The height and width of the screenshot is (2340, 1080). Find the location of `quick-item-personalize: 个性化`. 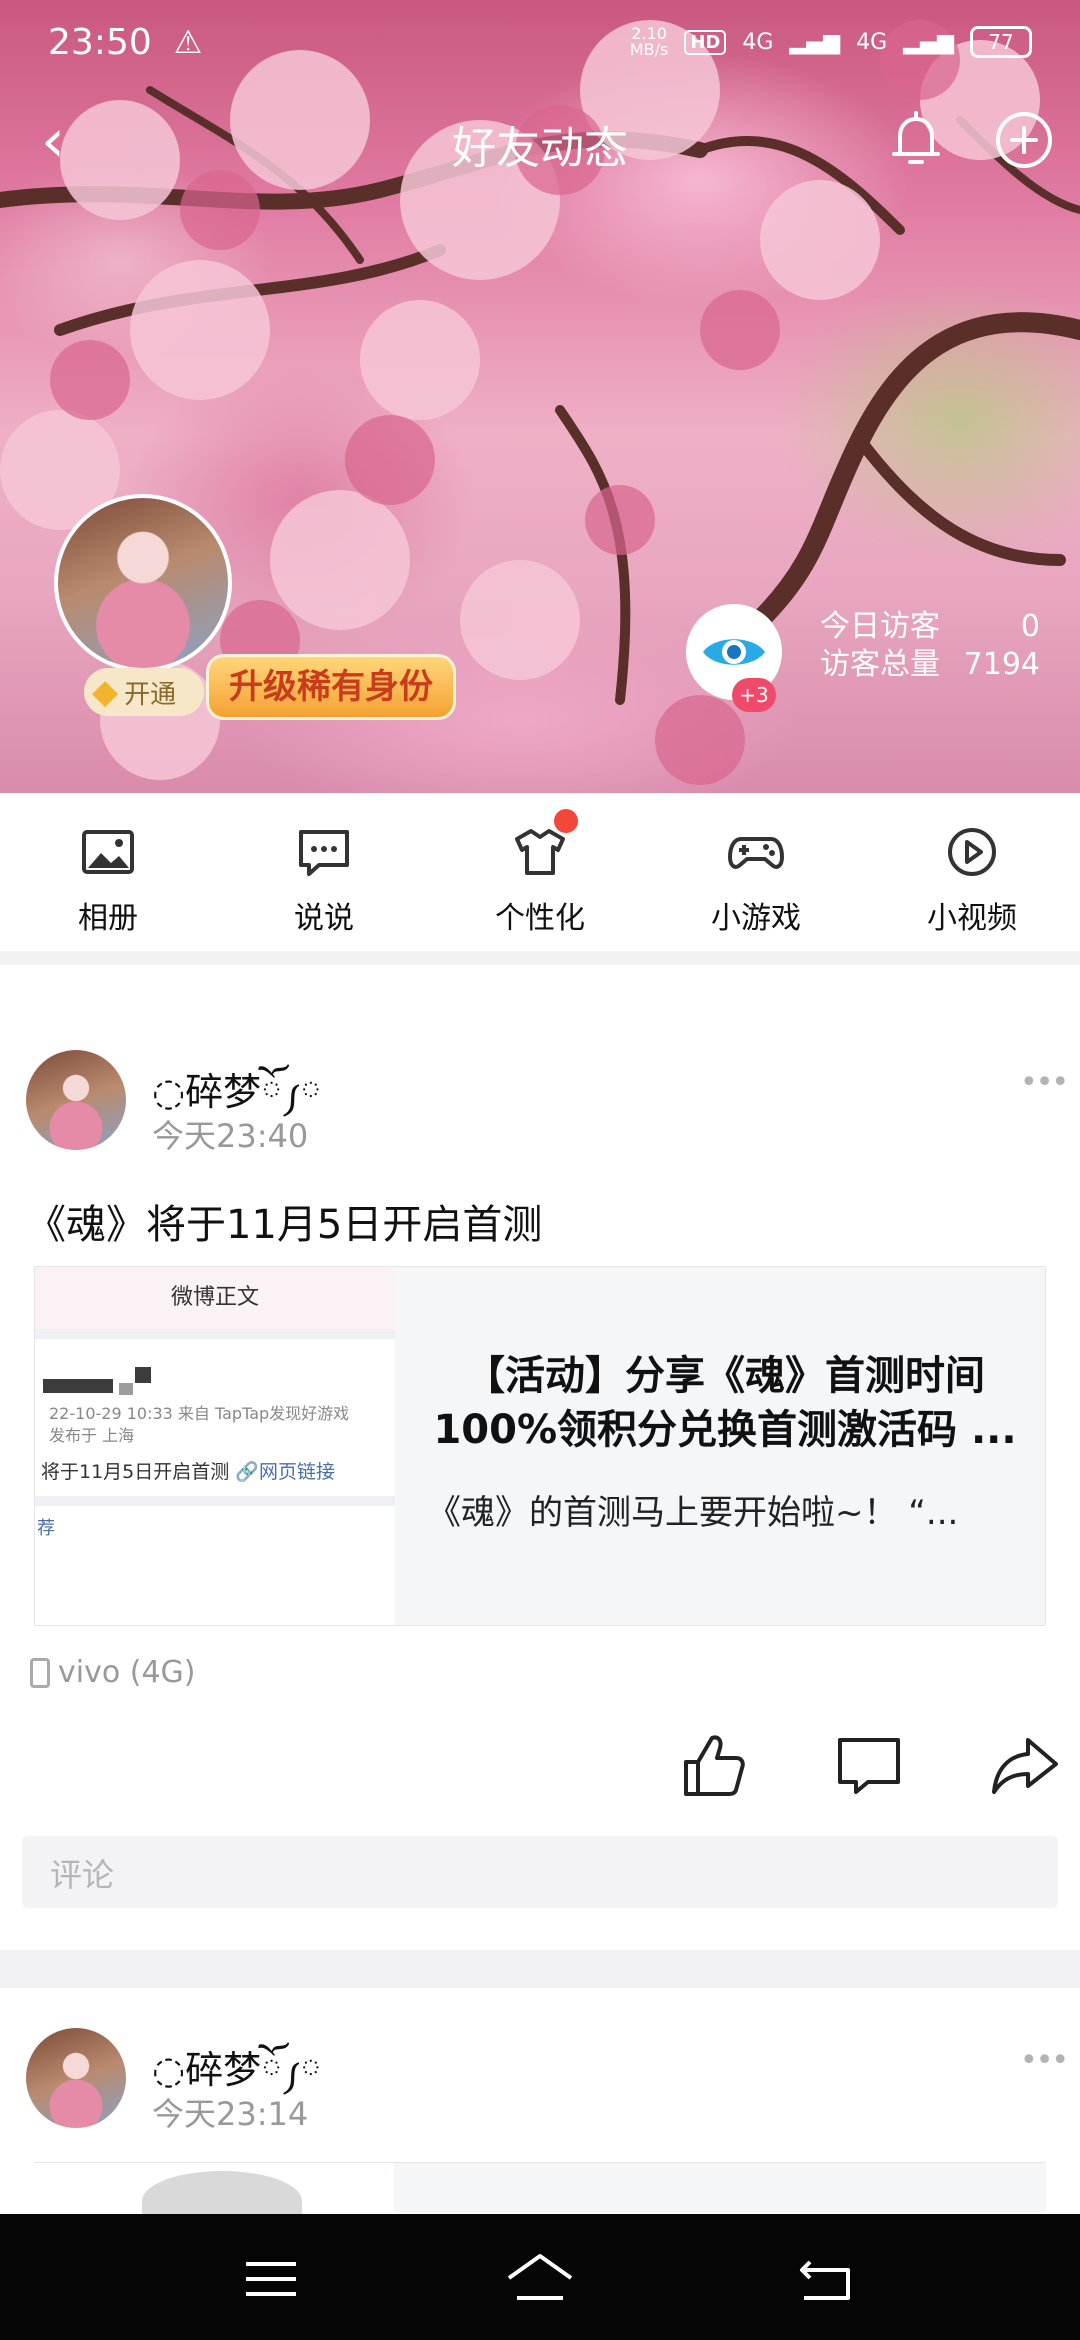

quick-item-personalize: 个性化 is located at coordinates (540, 872).